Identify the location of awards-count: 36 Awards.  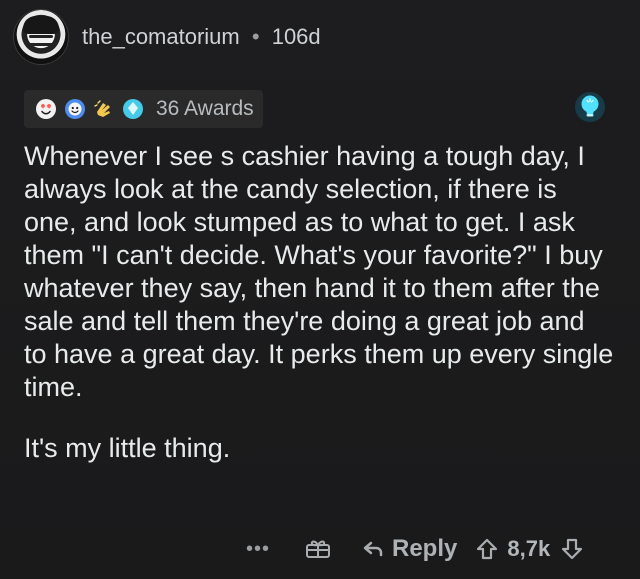
(205, 108).